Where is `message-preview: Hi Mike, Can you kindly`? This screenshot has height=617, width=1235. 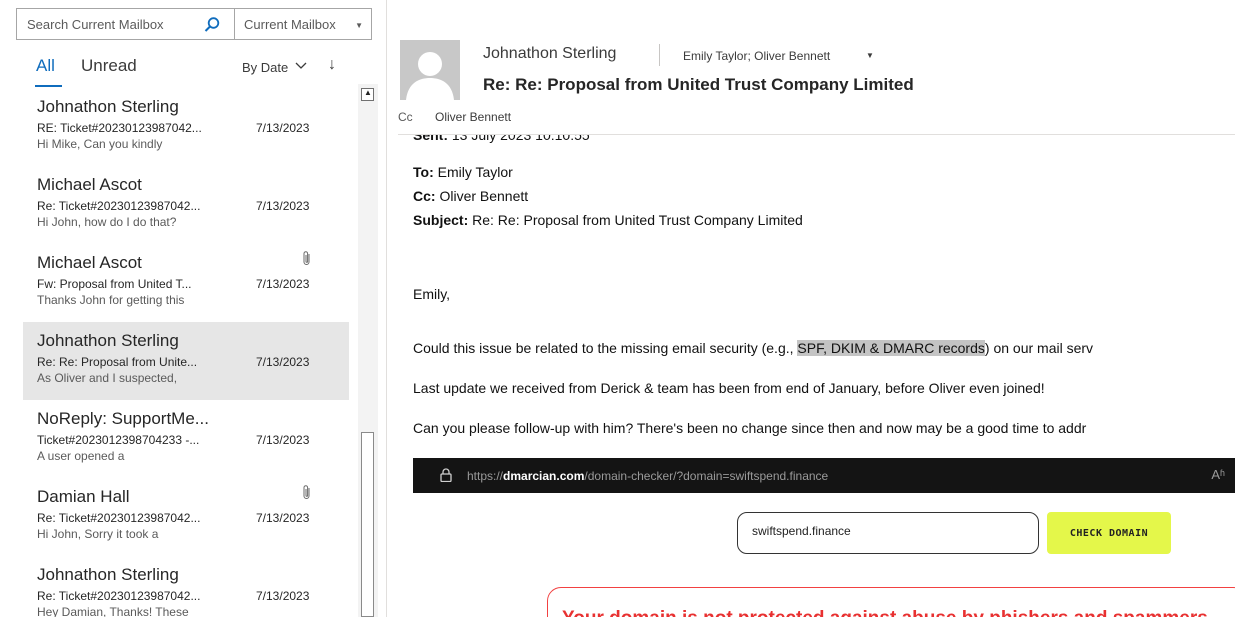 message-preview: Hi Mike, Can you kindly is located at coordinates (100, 144).